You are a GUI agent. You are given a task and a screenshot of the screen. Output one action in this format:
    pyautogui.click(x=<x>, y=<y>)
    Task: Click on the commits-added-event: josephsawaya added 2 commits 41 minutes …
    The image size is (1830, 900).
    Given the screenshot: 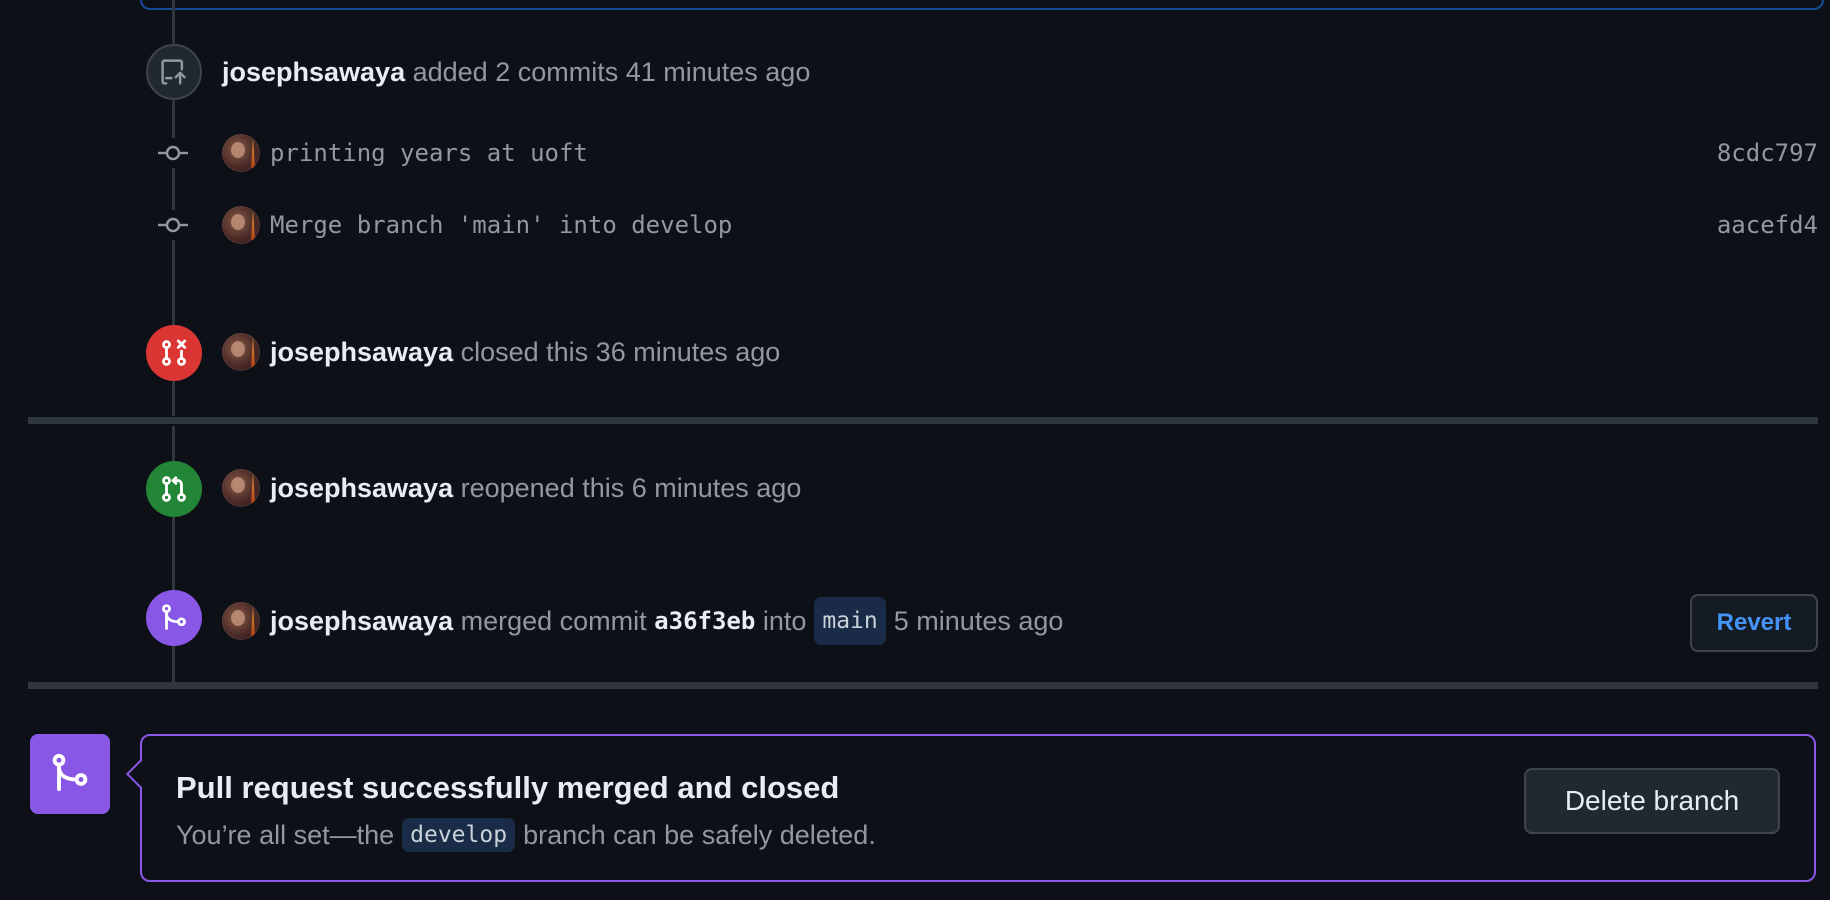 What is the action you would take?
    pyautogui.click(x=516, y=72)
    